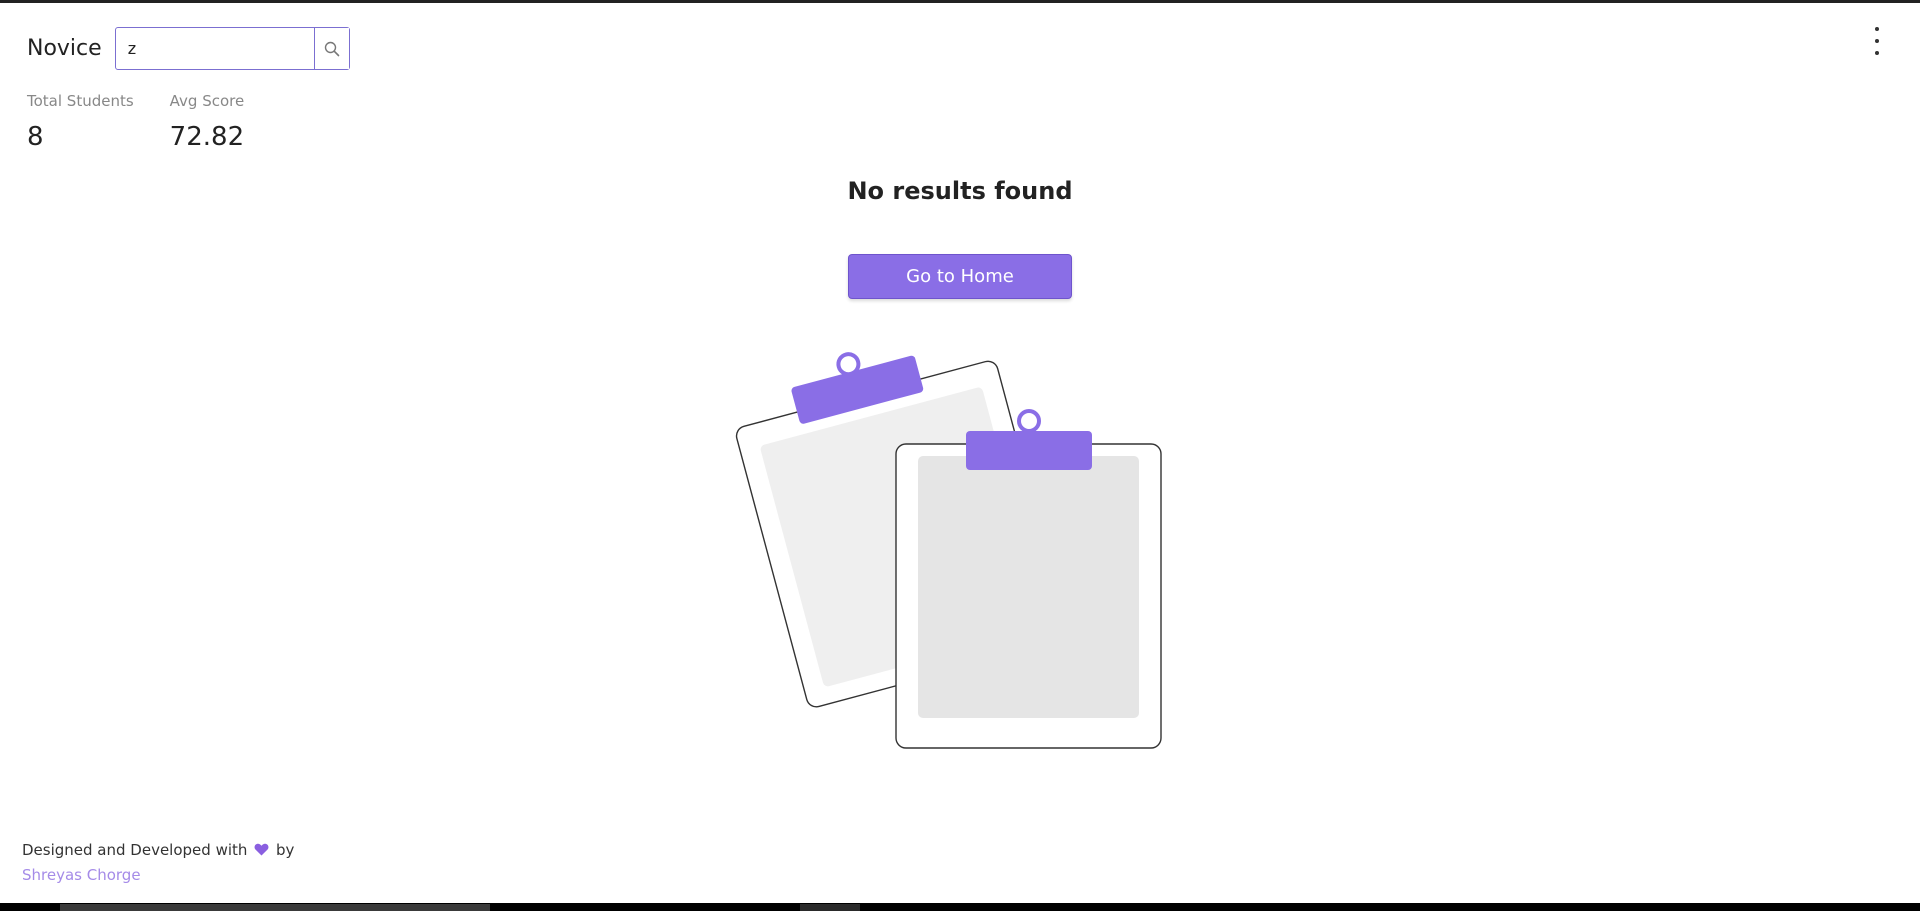 This screenshot has width=1920, height=911. Describe the element at coordinates (135, 850) in the screenshot. I see `footer-text-prefix: Designed and Developed with` at that location.